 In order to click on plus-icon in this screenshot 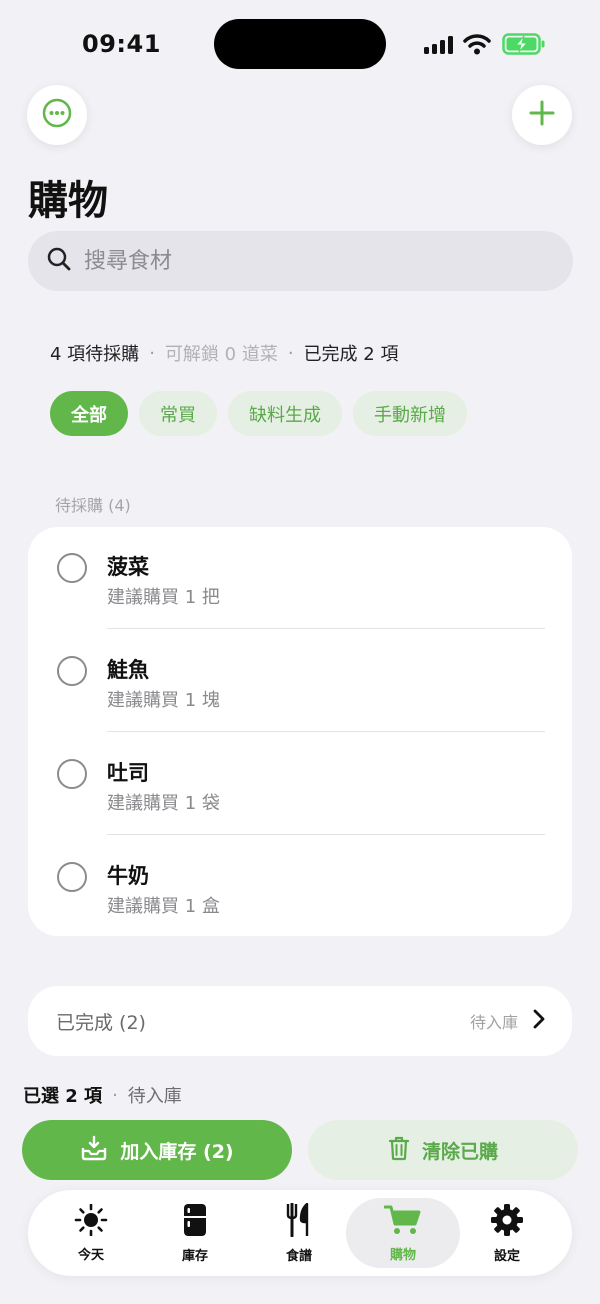, I will do `click(542, 115)`.